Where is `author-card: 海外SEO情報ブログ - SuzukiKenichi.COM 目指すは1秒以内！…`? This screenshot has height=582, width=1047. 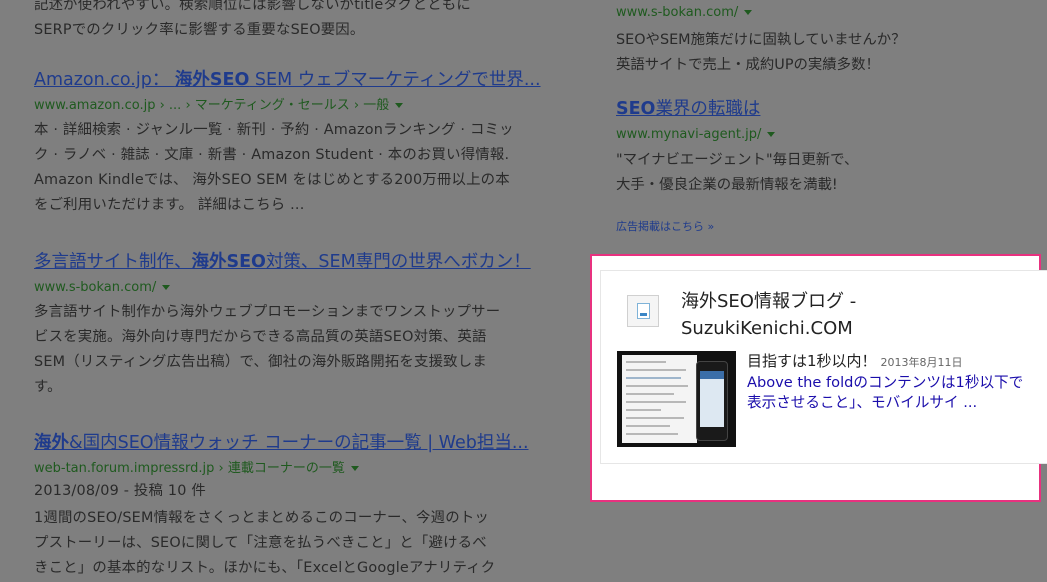
author-card: 海外SEO情報ブログ - SuzukiKenichi.COM 目指すは1秒以内！… is located at coordinates (823, 367).